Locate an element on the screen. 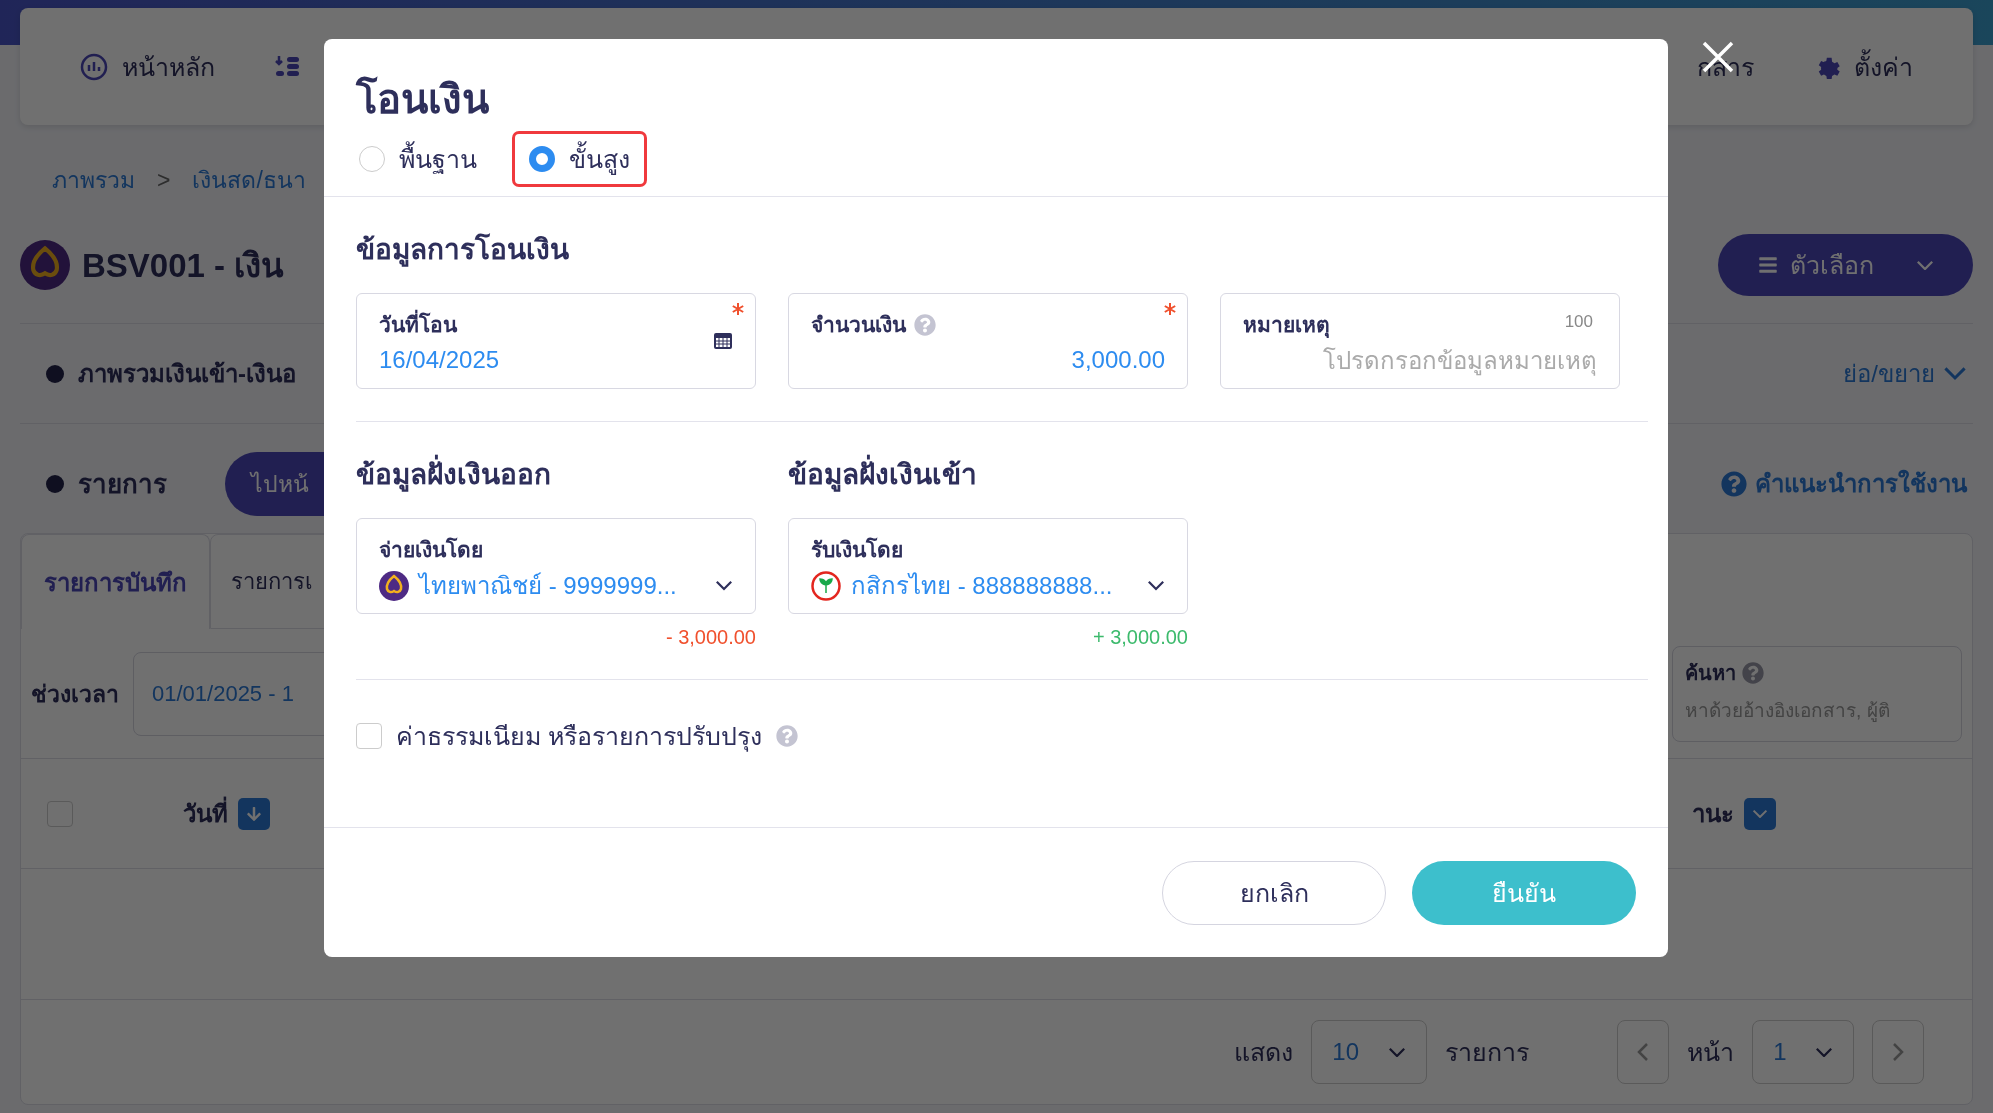 This screenshot has height=1113, width=1993. field-label: หมายเหตุ is located at coordinates (1286, 326).